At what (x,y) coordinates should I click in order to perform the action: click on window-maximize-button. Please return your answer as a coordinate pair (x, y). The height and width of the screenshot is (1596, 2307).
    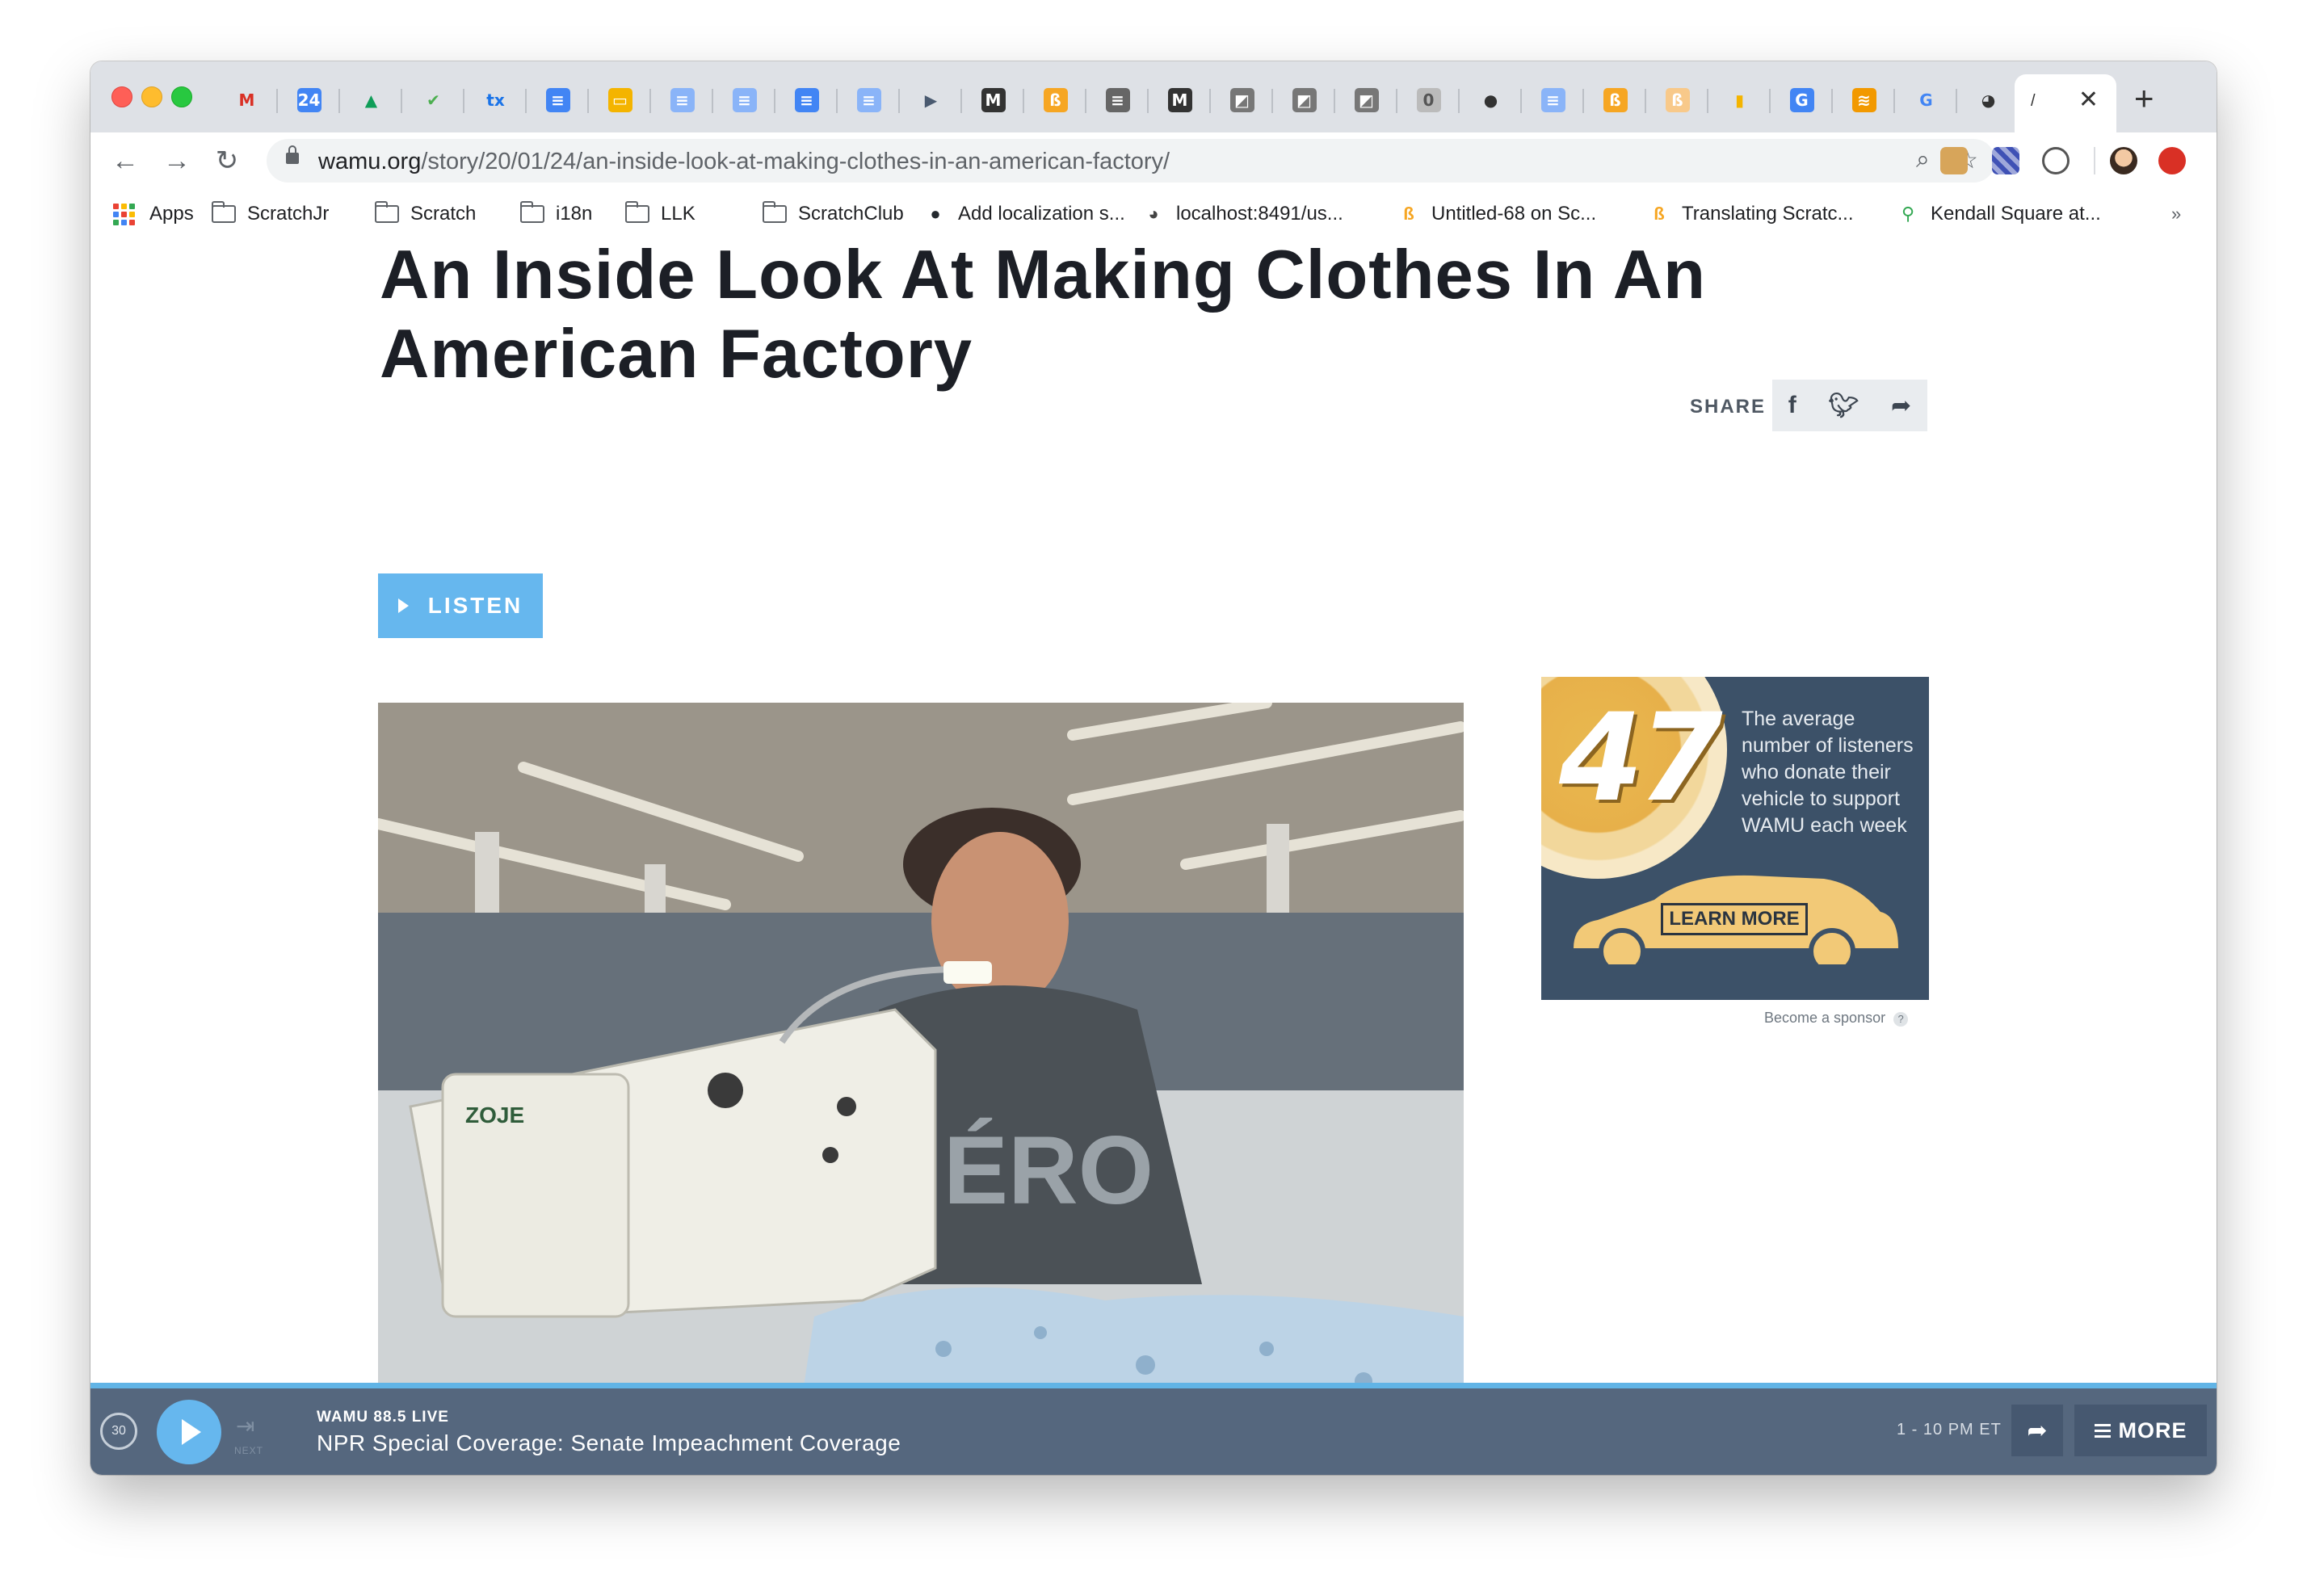
    Looking at the image, I should click on (182, 96).